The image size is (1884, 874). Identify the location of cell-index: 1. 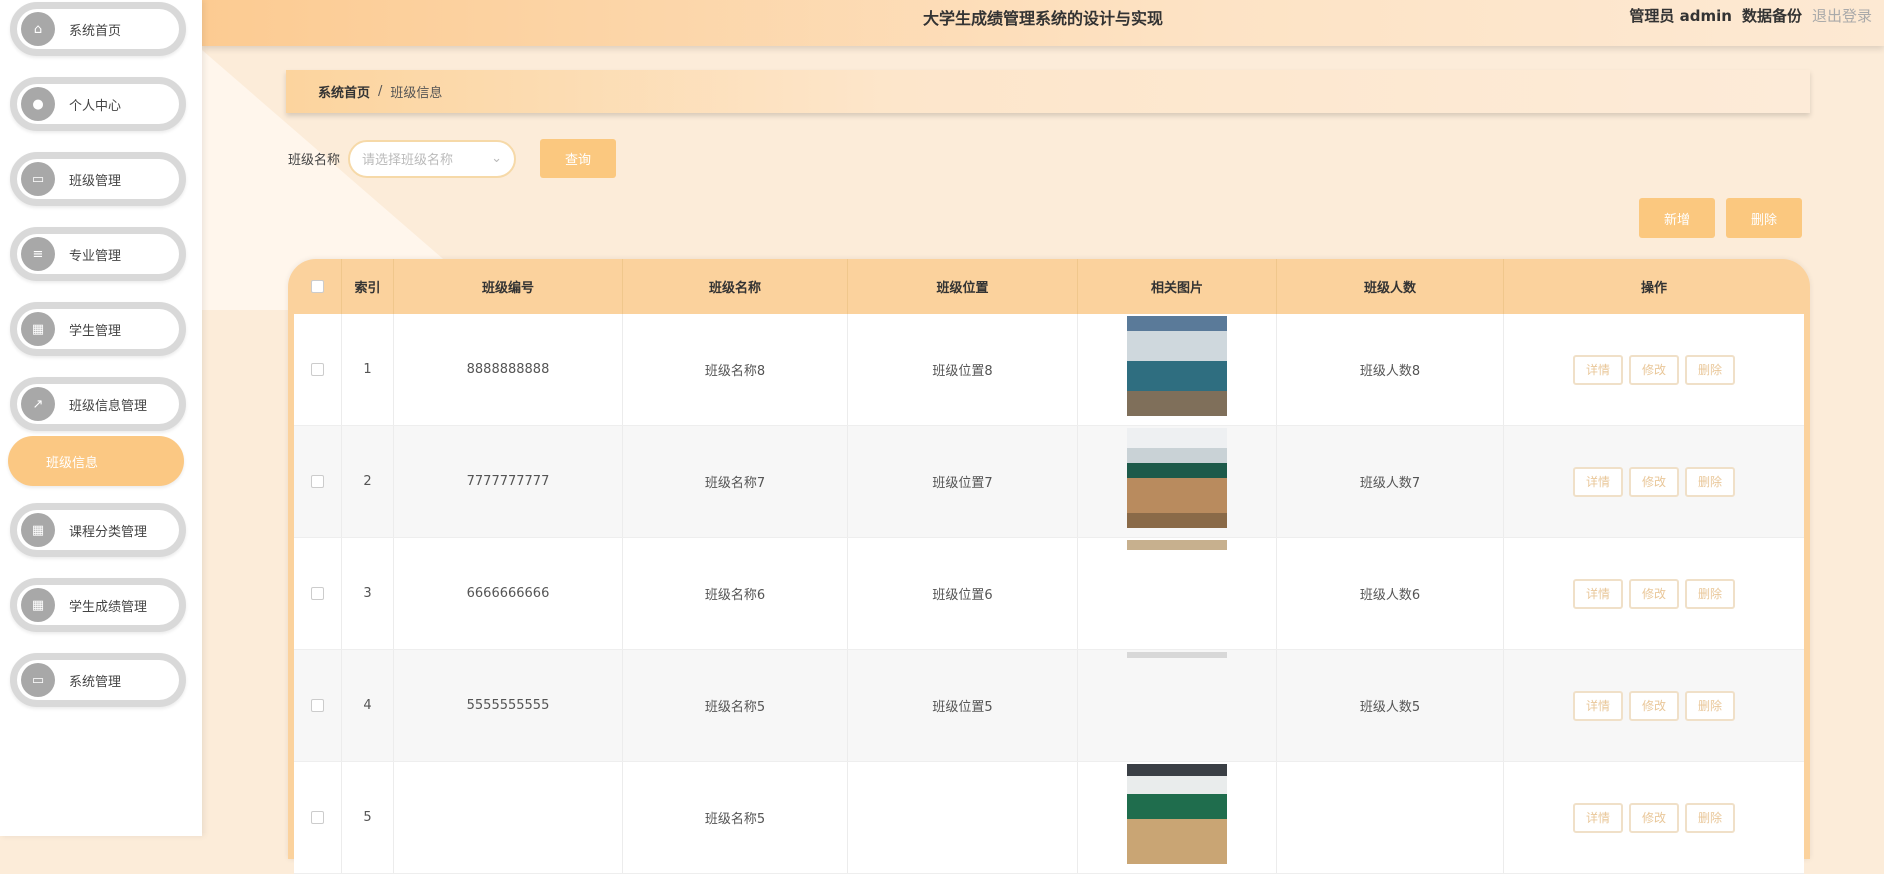
(368, 369).